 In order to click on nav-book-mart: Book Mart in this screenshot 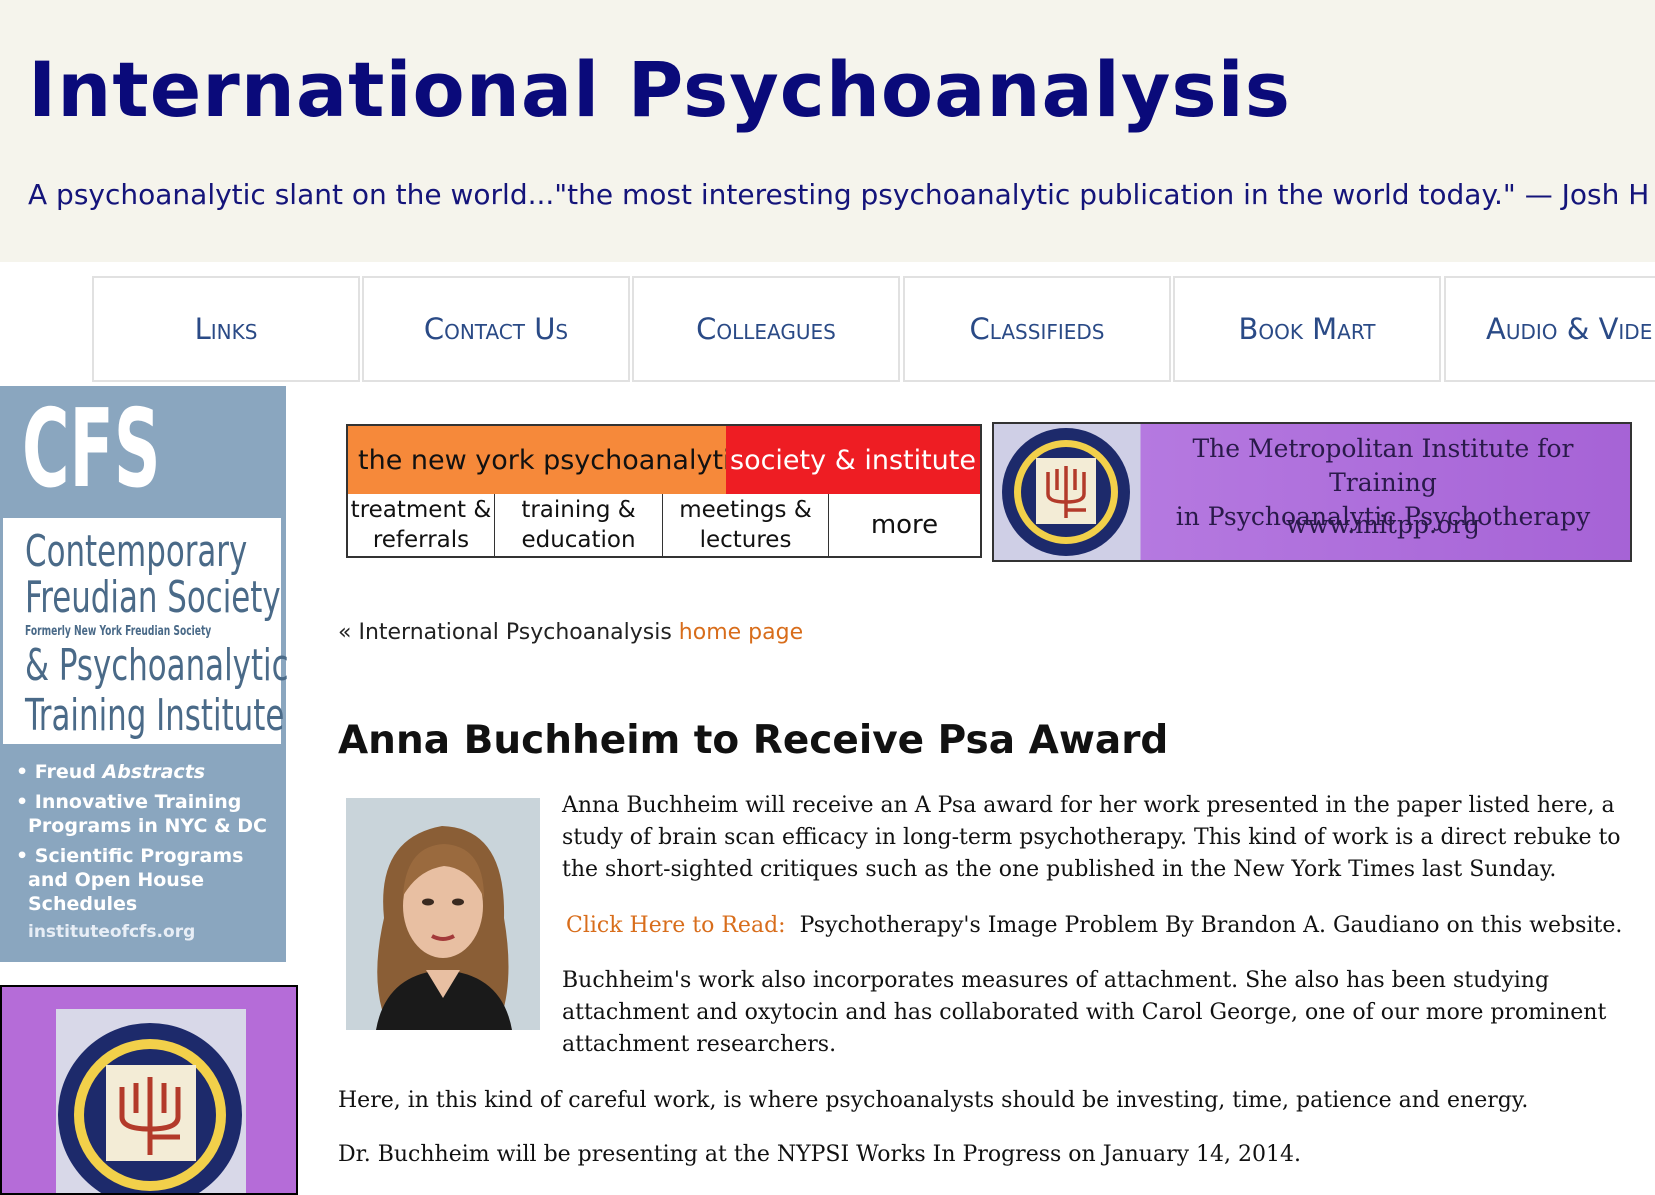, I will do `click(1307, 329)`.